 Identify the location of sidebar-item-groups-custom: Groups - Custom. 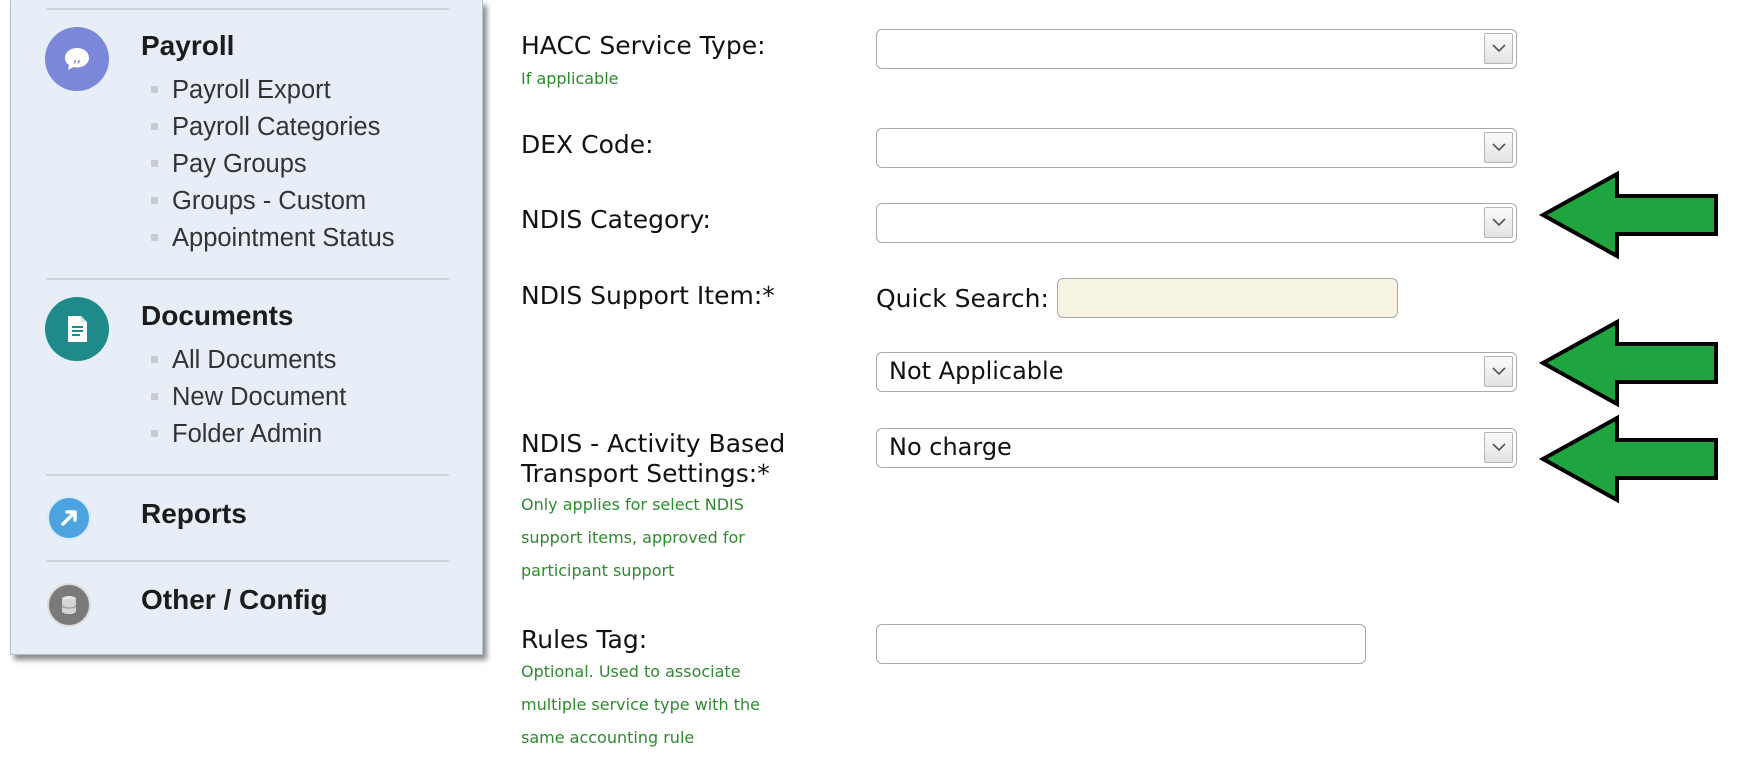
(267, 201).